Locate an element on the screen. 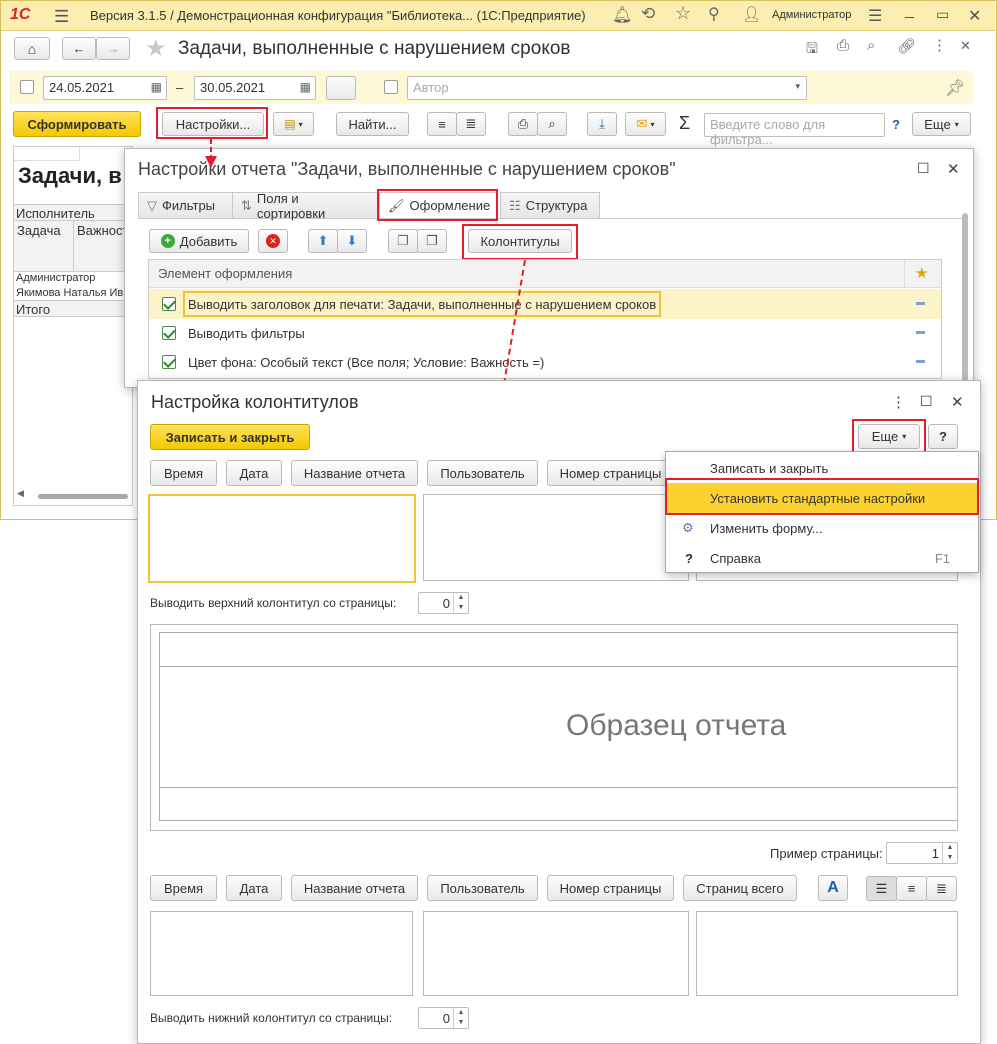  menu-item-help: ? Справка F1 is located at coordinates (822, 558).